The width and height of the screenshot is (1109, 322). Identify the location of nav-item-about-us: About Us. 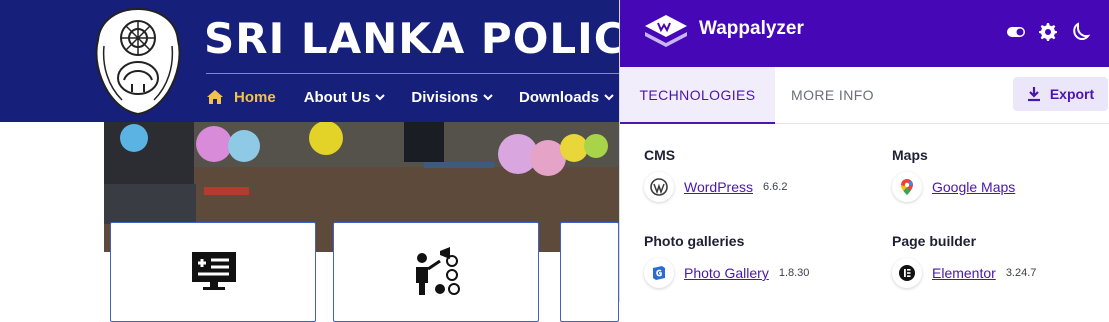
(345, 97).